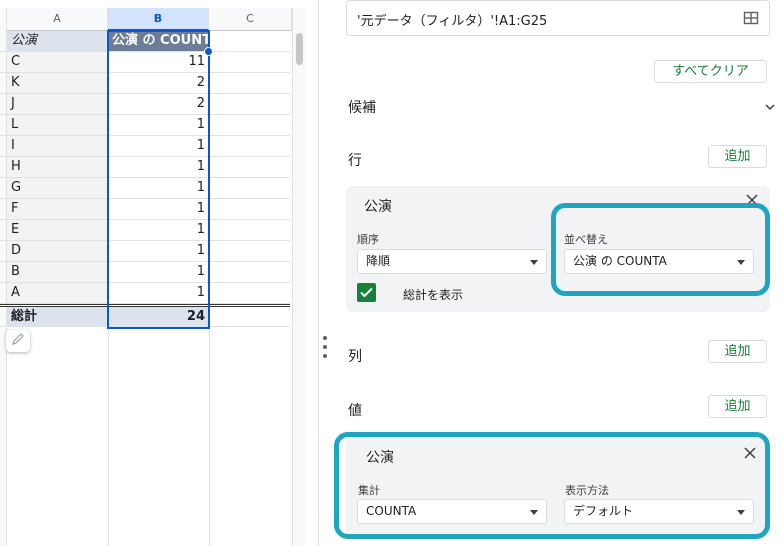  I want to click on row-field-title: 公演, so click(378, 207).